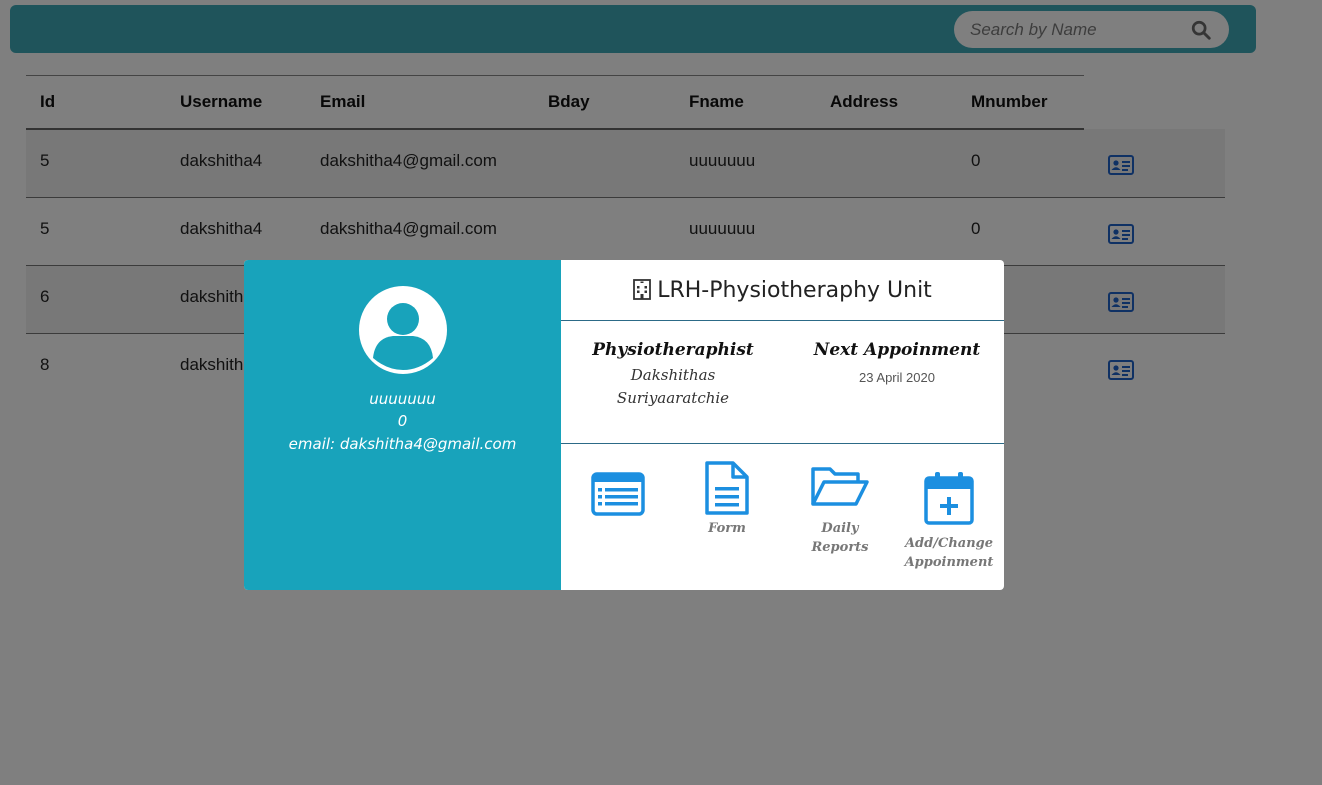 This screenshot has height=785, width=1322. I want to click on user-avatar-icon, so click(403, 330).